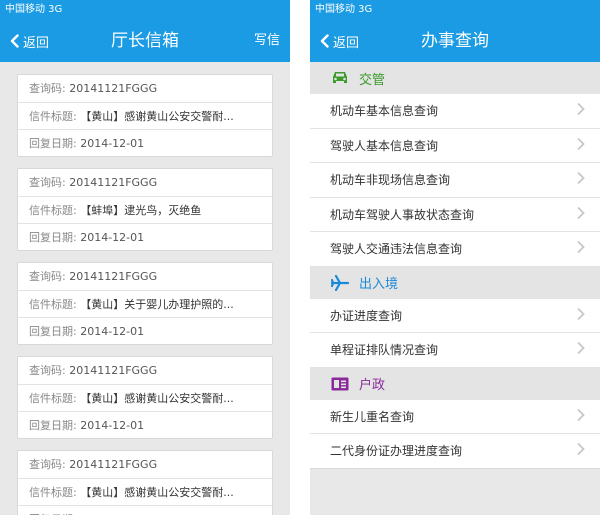 Image resolution: width=600 pixels, height=515 pixels. What do you see at coordinates (372, 80) in the screenshot?
I see `section-title: 交管` at bounding box center [372, 80].